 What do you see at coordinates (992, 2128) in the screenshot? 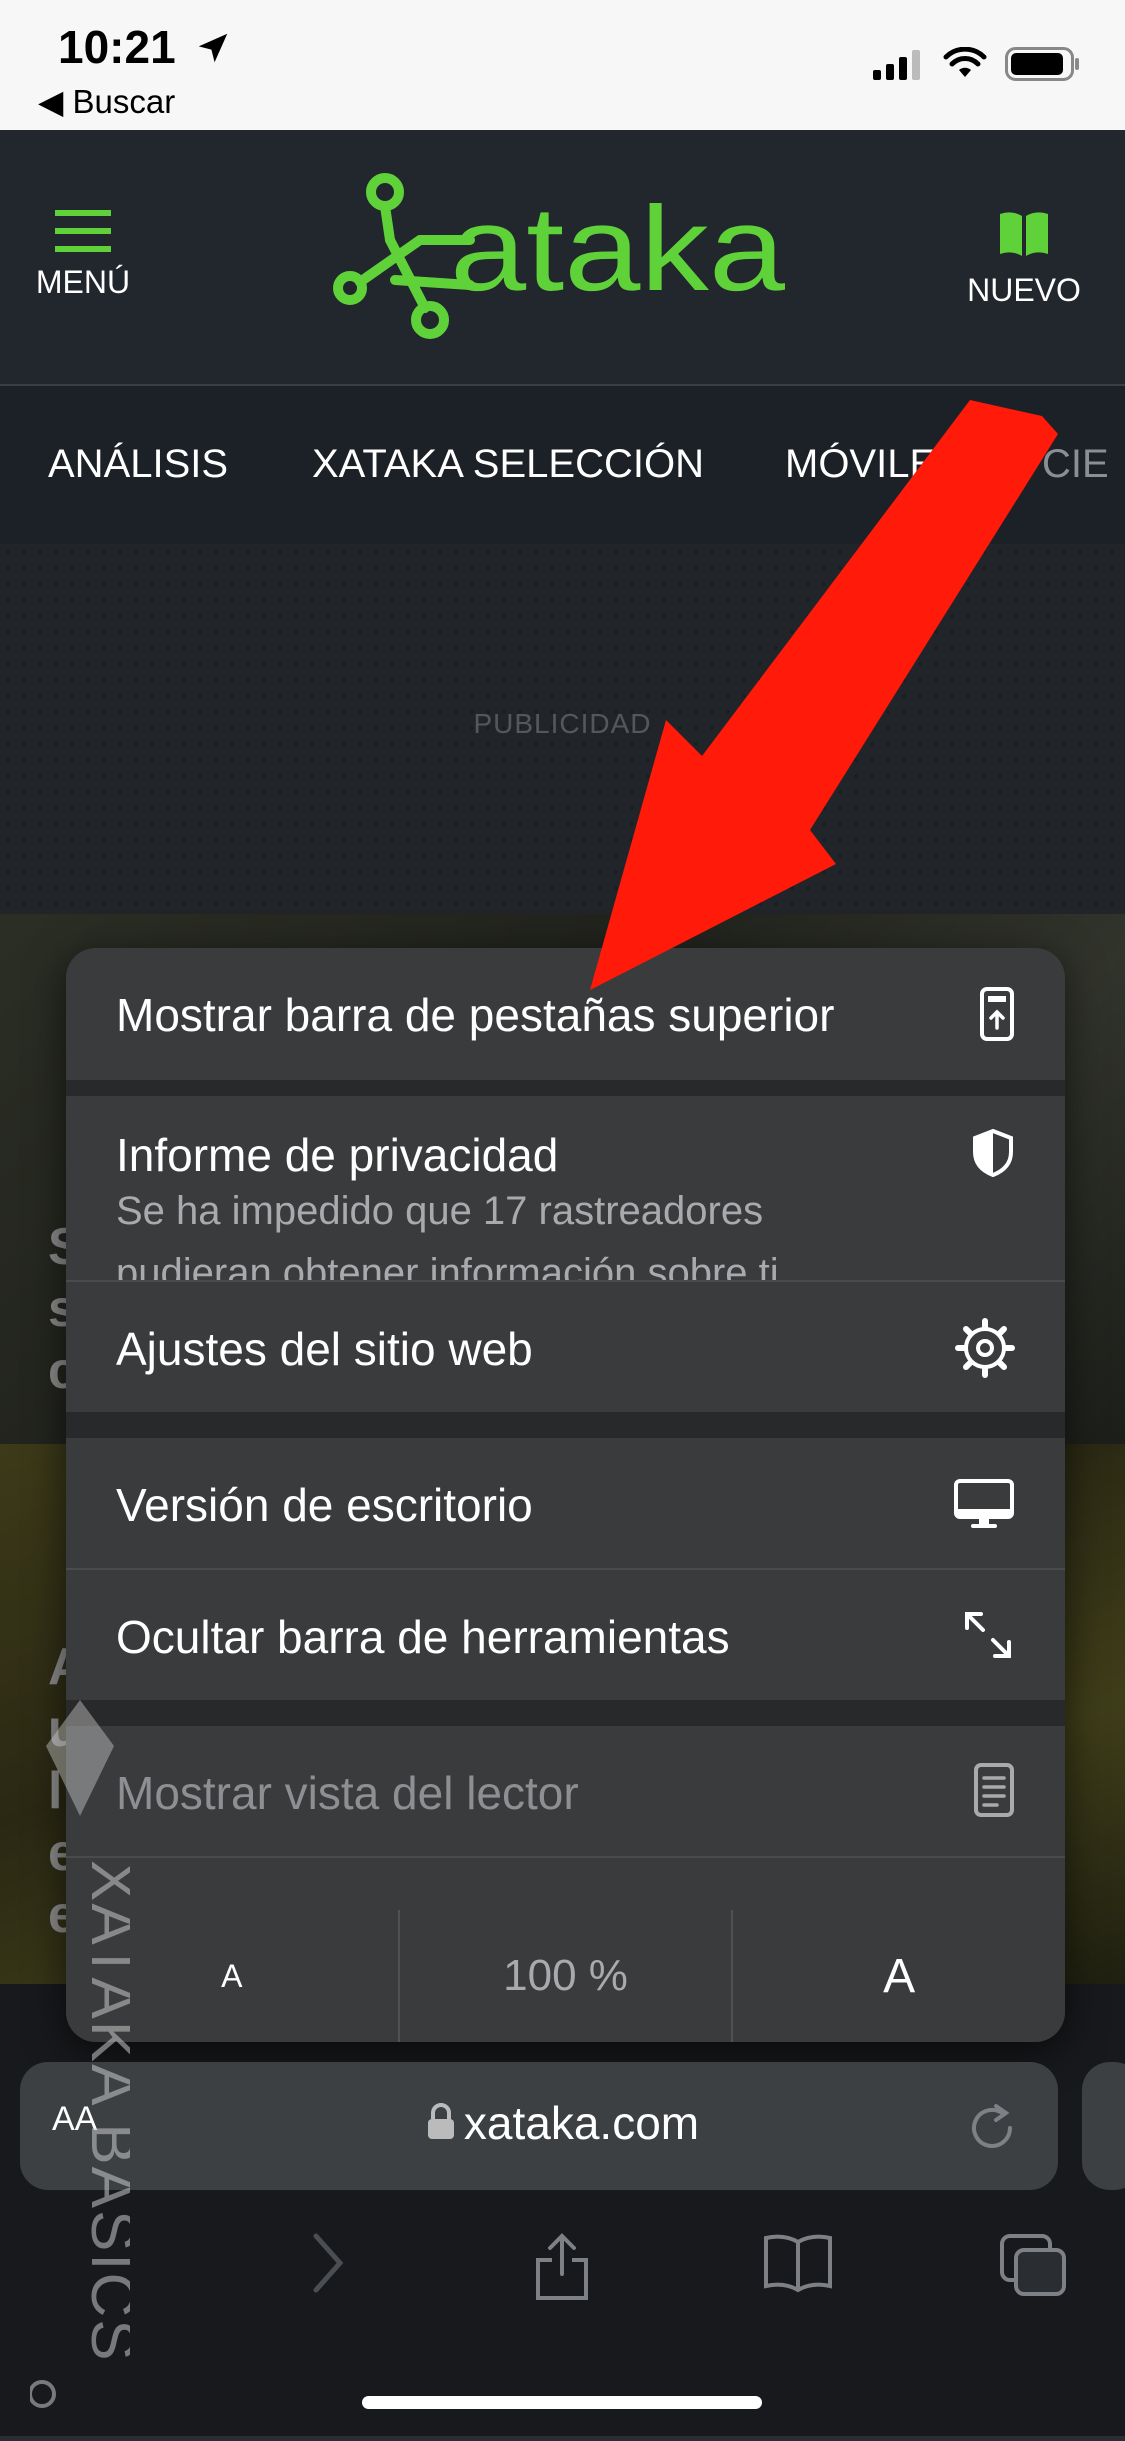
I see `reload-icon` at bounding box center [992, 2128].